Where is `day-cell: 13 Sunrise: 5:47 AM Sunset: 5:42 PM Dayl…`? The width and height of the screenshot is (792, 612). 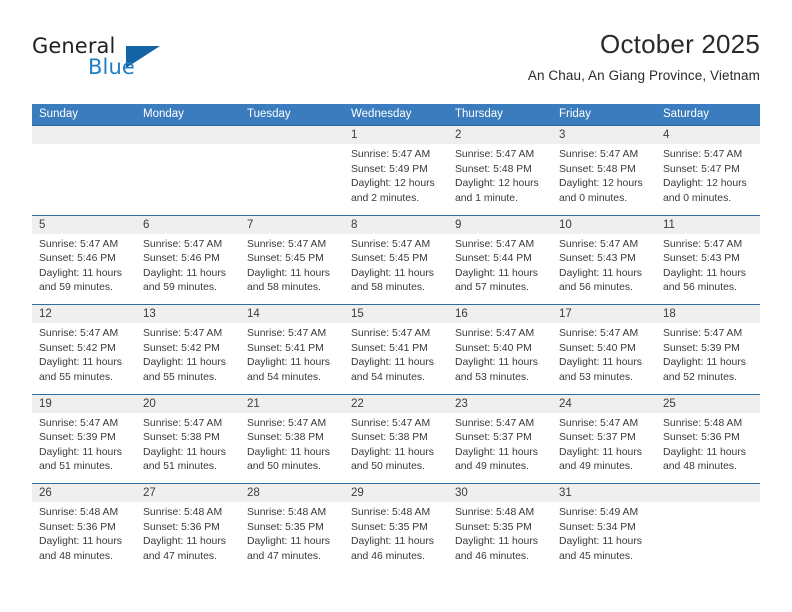 day-cell: 13 Sunrise: 5:47 AM Sunset: 5:42 PM Dayl… is located at coordinates (188, 349).